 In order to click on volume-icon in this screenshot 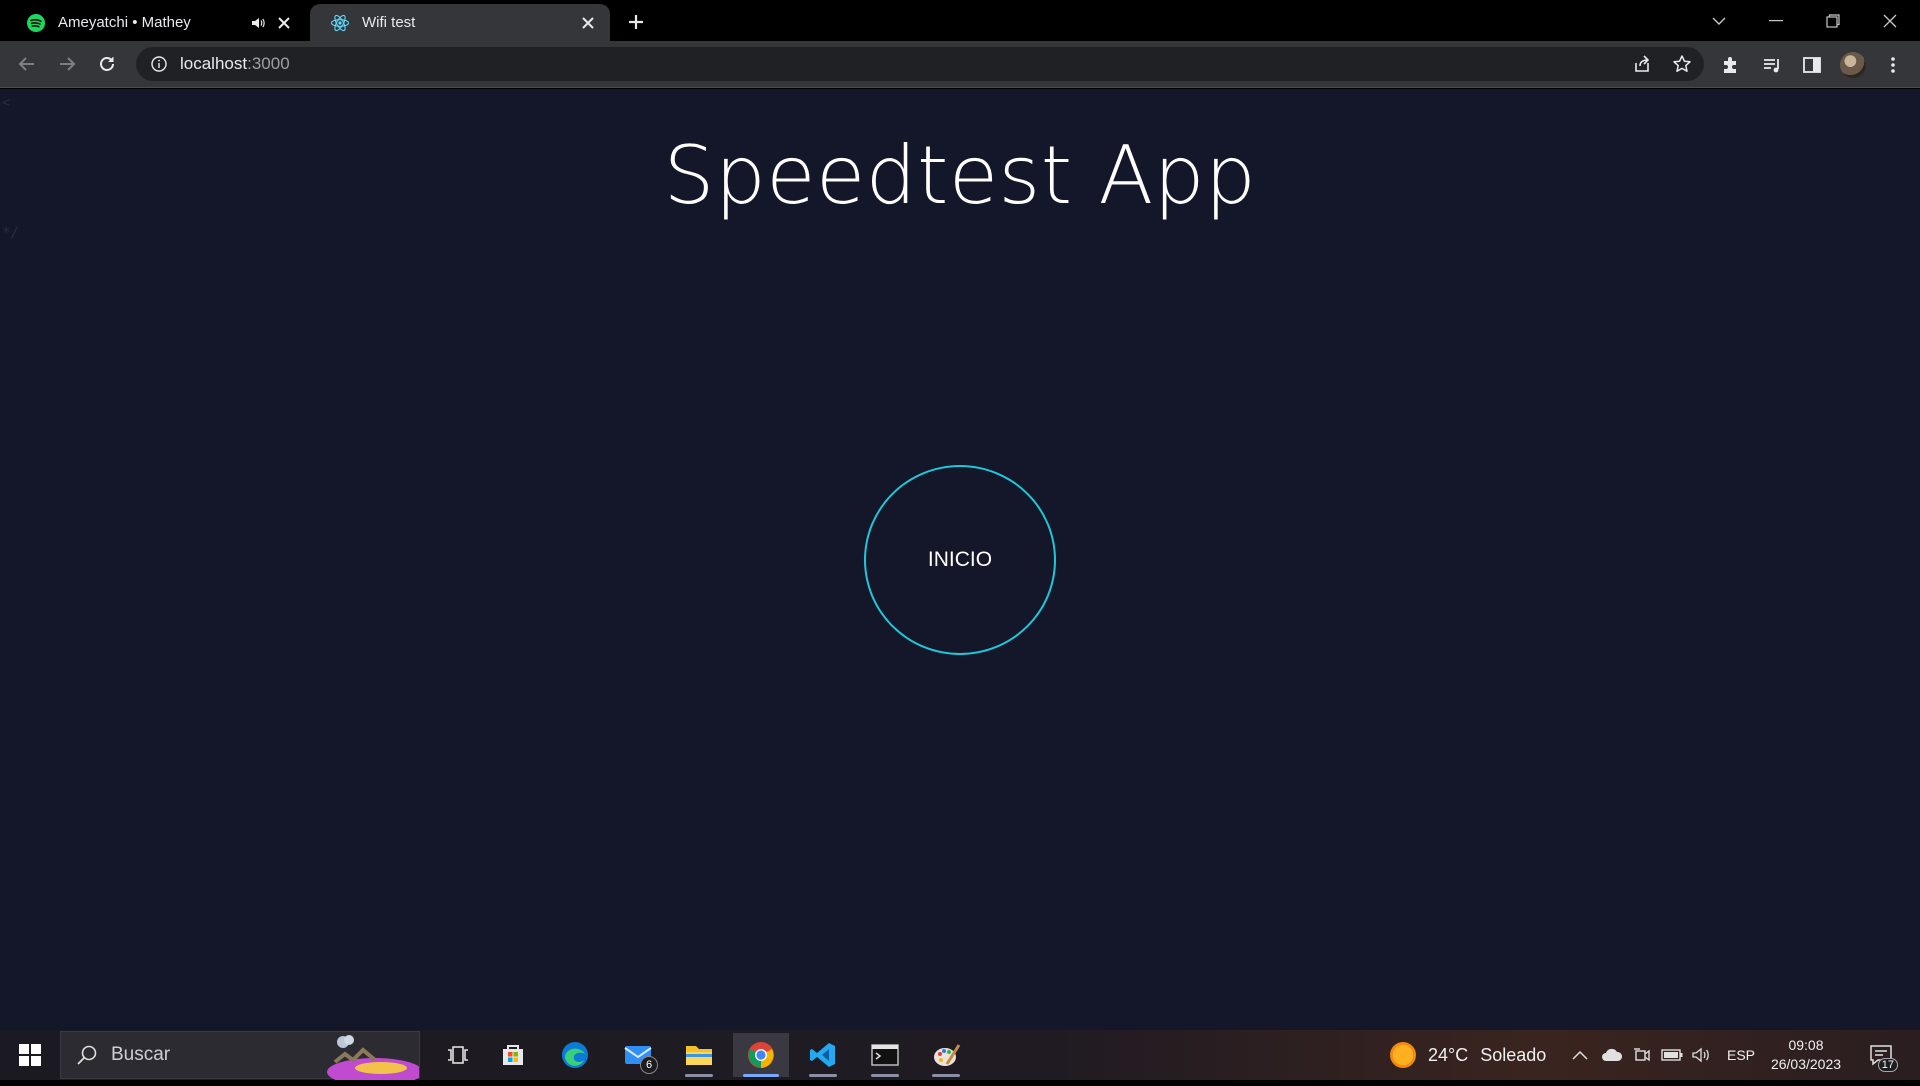, I will do `click(1702, 1055)`.